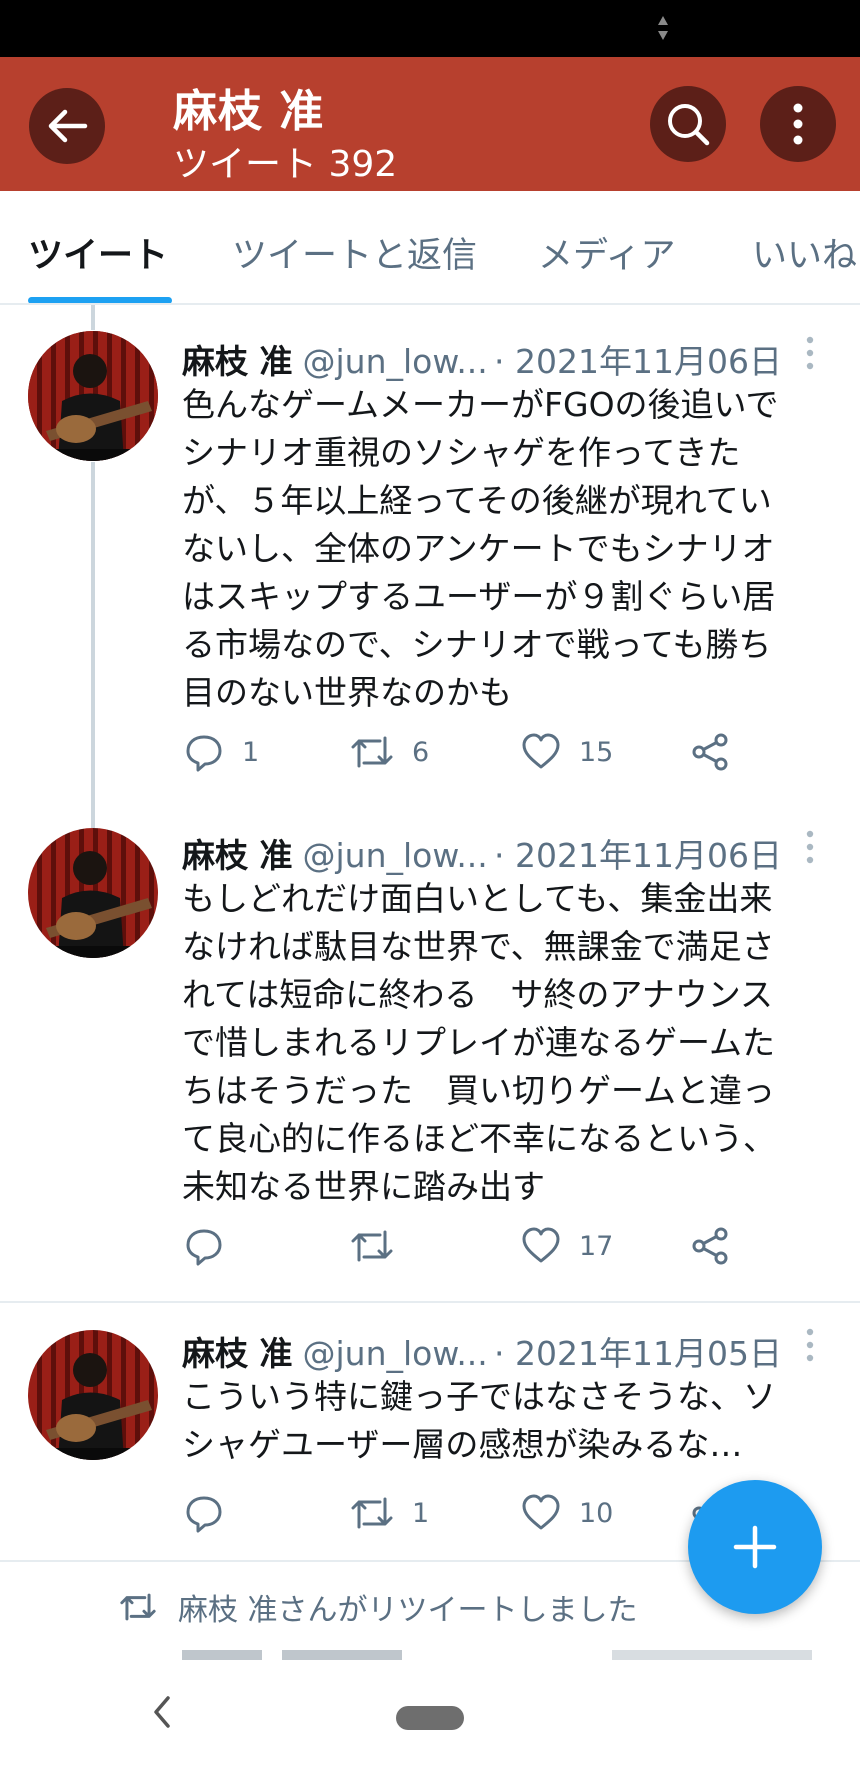 This screenshot has width=860, height=1768. What do you see at coordinates (596, 752) in the screenshot?
I see `like-count: 15` at bounding box center [596, 752].